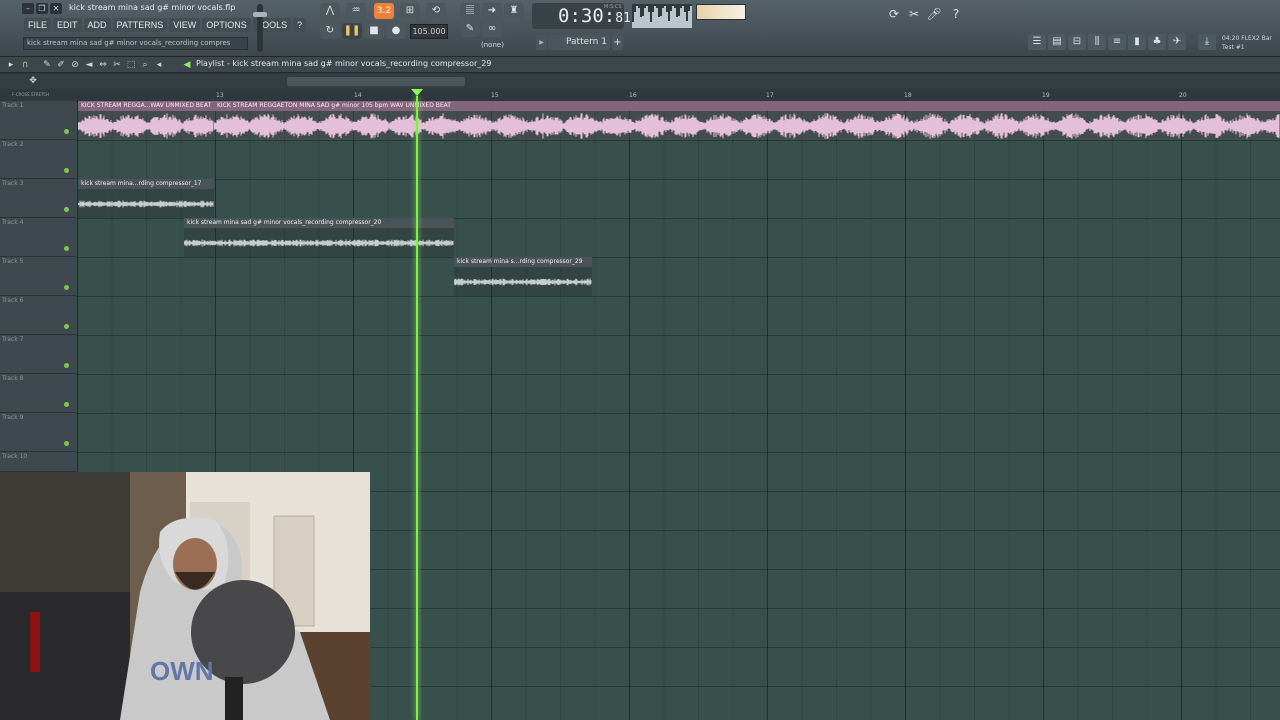  Describe the element at coordinates (38, 237) in the screenshot. I see `track-header-4: Track 4` at that location.